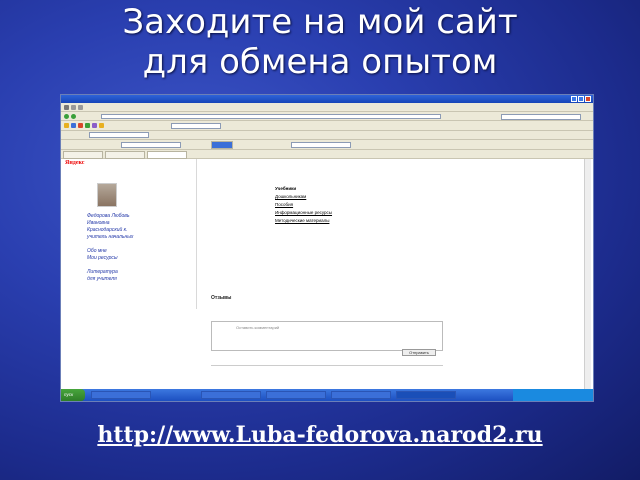 The width and height of the screenshot is (640, 480). I want to click on minimize-icon, so click(574, 99).